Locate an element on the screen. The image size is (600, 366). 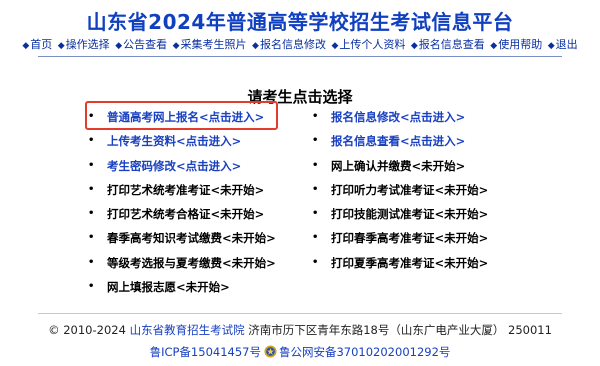
list-item-spring-exam-fee: • 春季高考知识考试缴费<未开始> is located at coordinates (182, 243).